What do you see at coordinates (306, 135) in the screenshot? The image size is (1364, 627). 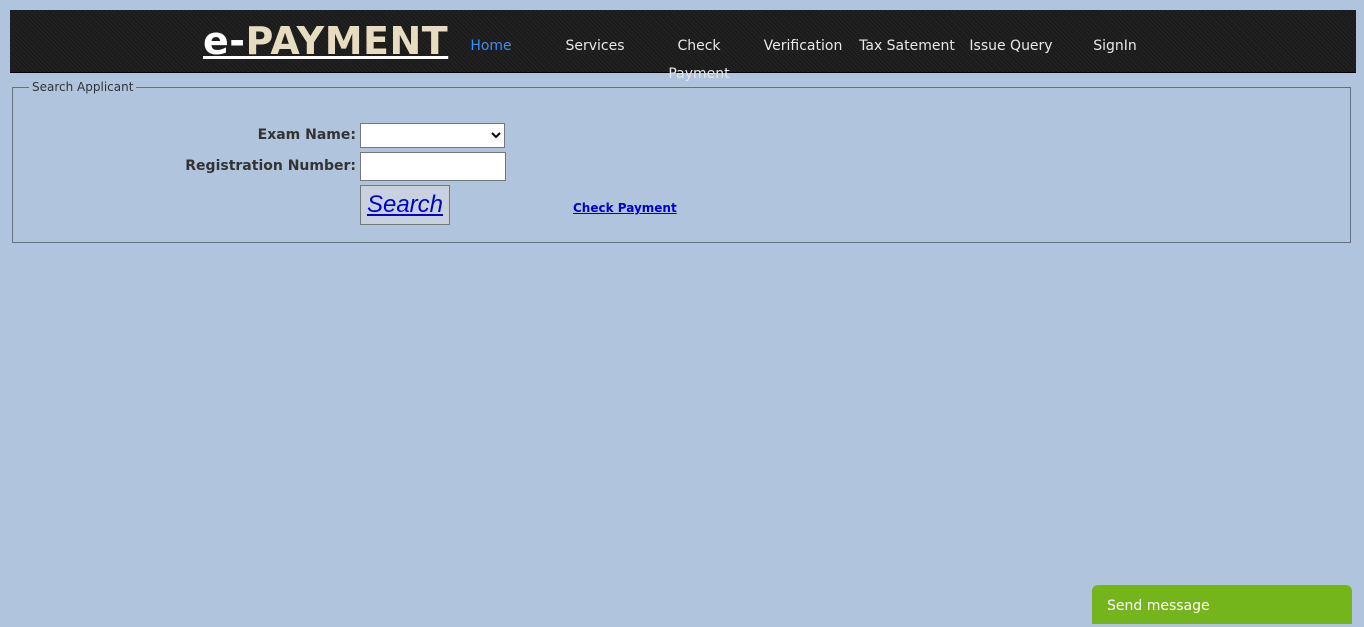 I see `exam-name-label: Exam Name:` at bounding box center [306, 135].